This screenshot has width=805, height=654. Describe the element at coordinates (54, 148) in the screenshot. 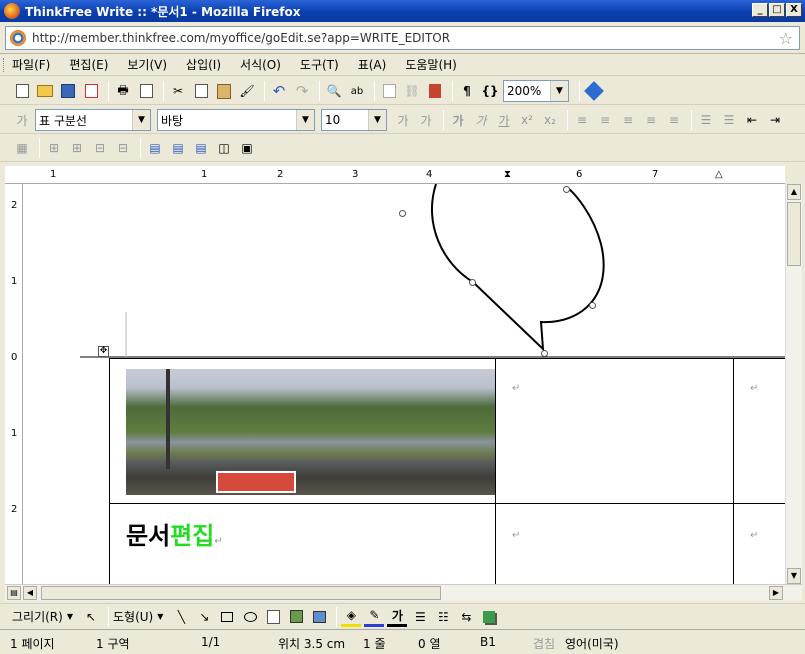

I see `insert-row-icon: ⊞` at that location.